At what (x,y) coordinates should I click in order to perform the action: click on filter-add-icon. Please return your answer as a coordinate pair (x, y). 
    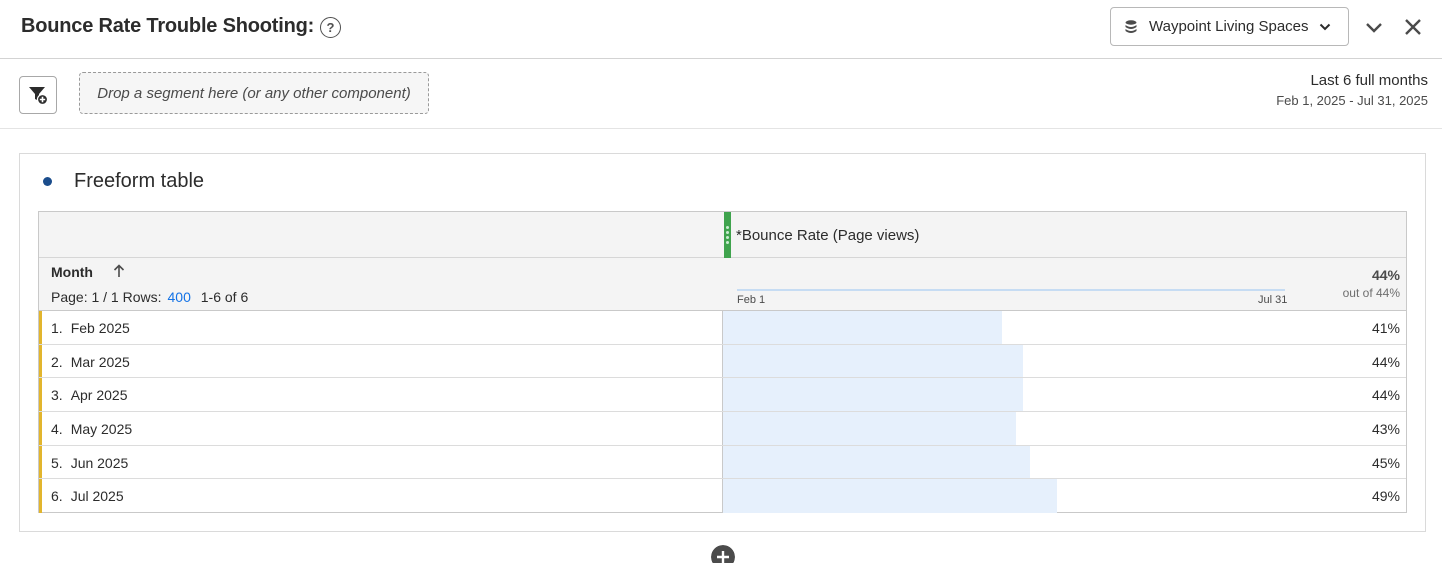
    Looking at the image, I should click on (39, 96).